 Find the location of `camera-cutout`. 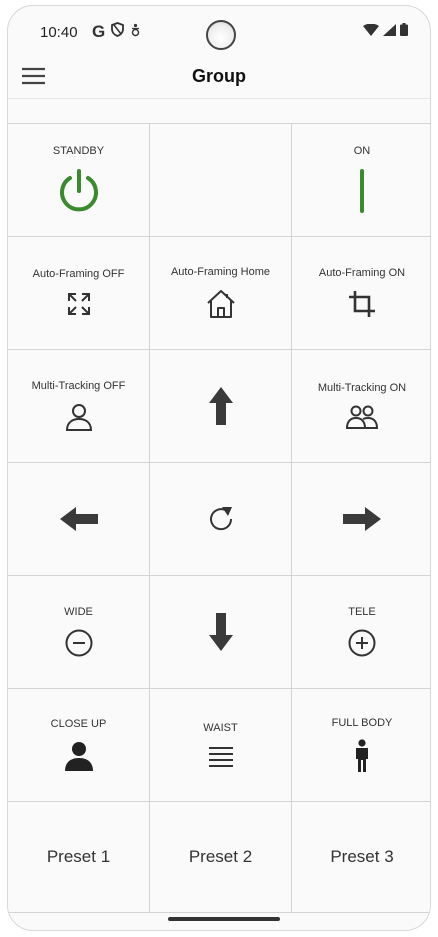

camera-cutout is located at coordinates (221, 35).